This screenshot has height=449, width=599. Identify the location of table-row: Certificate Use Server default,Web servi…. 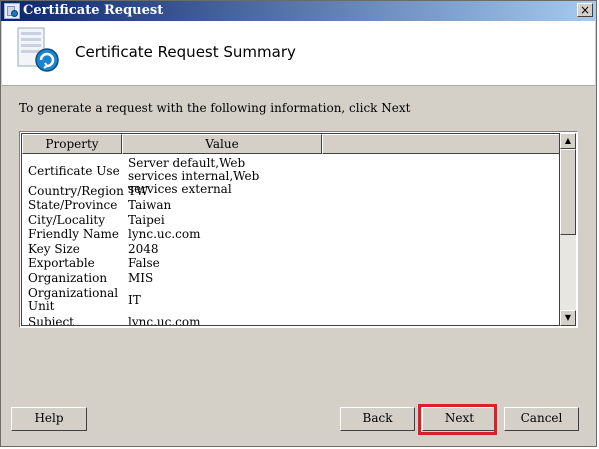
(290, 176).